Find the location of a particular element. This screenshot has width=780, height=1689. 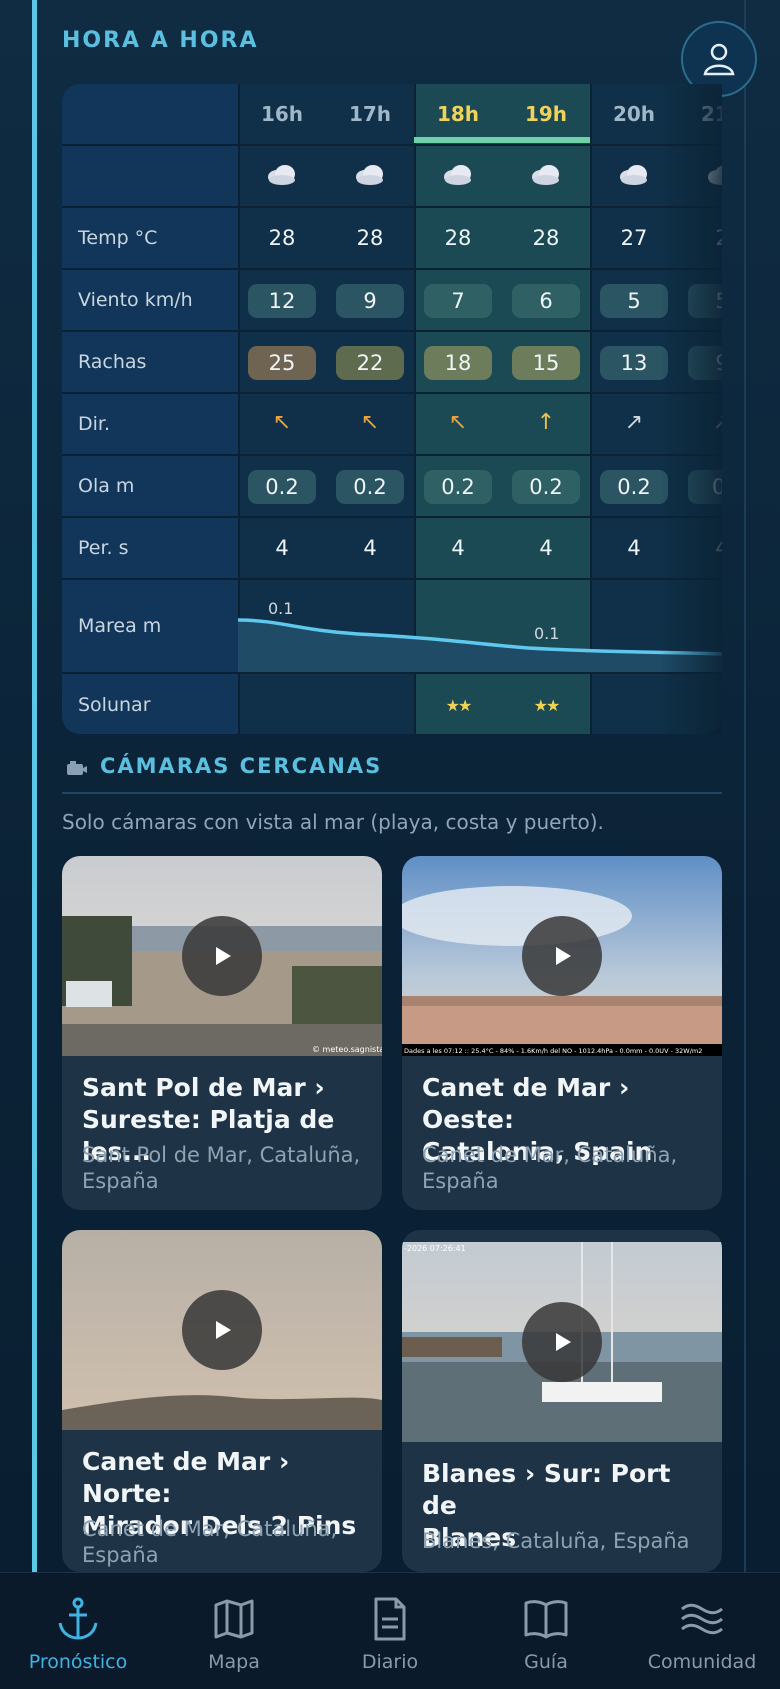

nav-item-forecast: Pronóstico is located at coordinates (78, 1631).